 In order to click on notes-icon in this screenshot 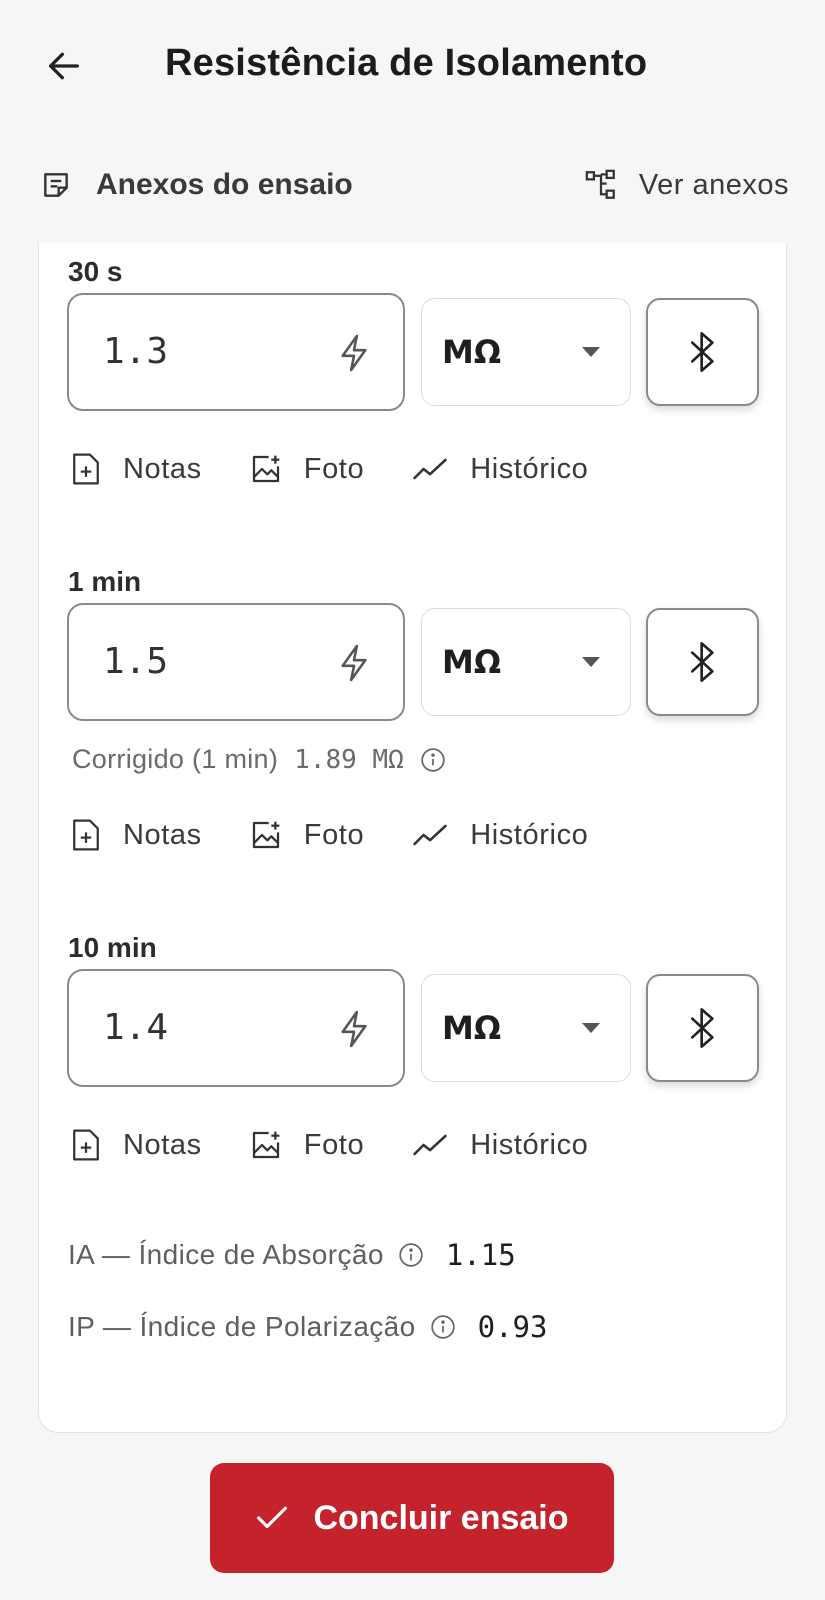, I will do `click(56, 185)`.